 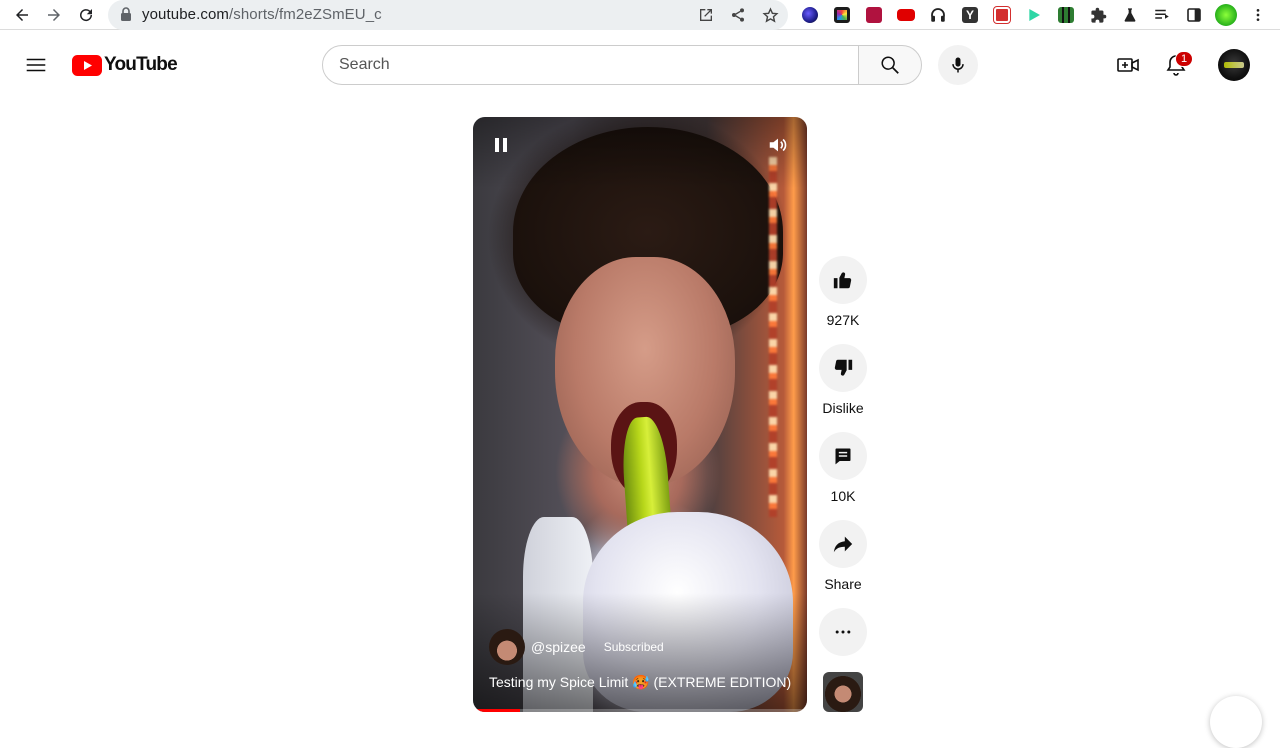 What do you see at coordinates (507, 647) in the screenshot?
I see `channel-avatar` at bounding box center [507, 647].